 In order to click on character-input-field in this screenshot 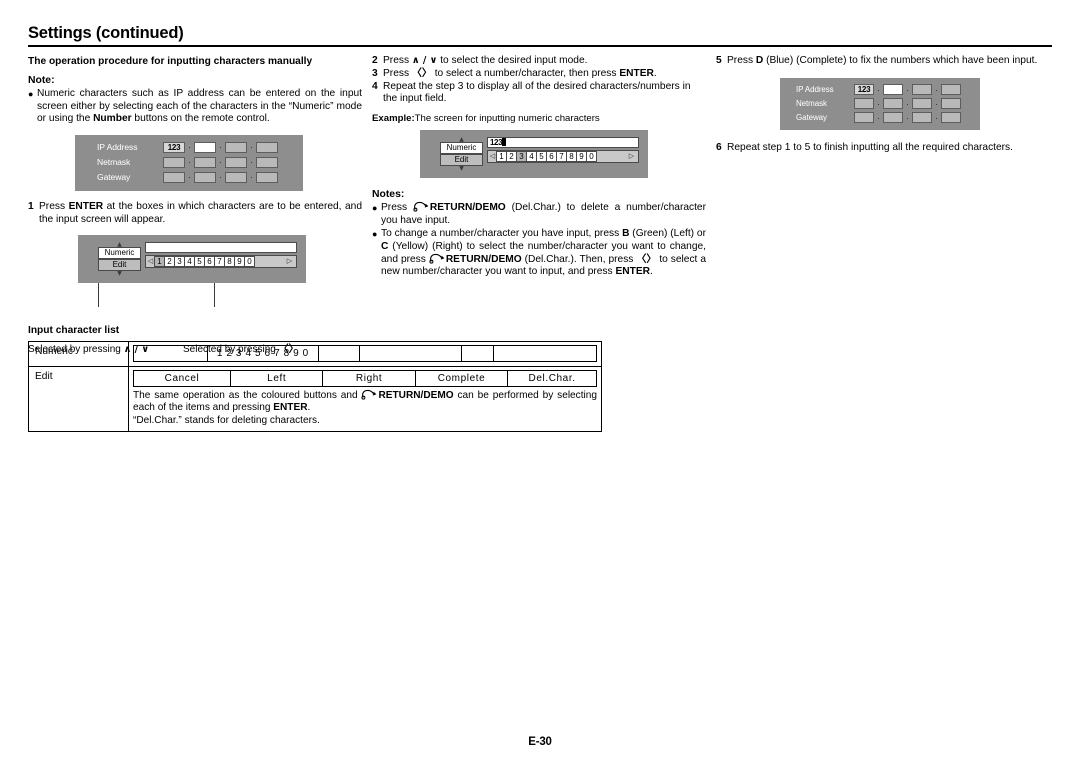, I will do `click(221, 248)`.